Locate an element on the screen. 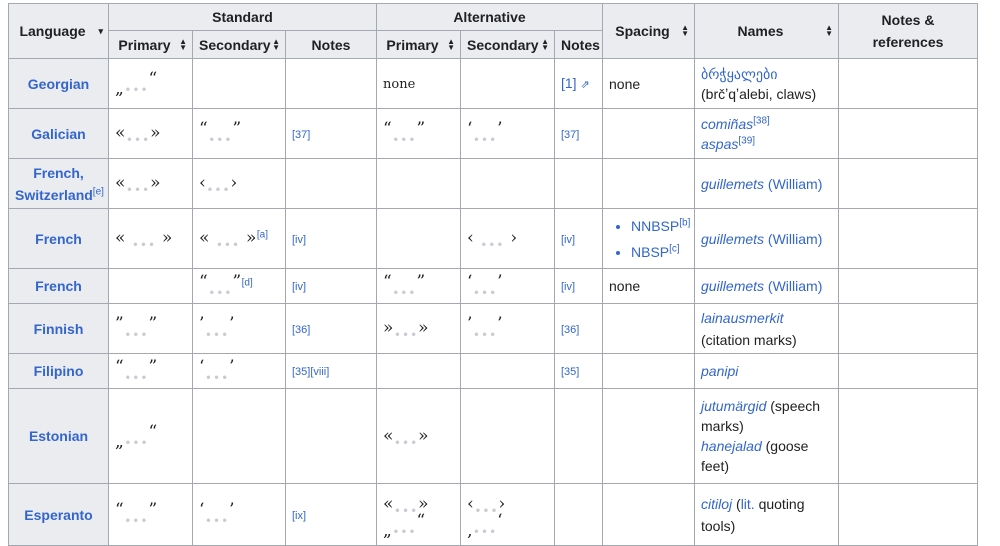 This screenshot has height=546, width=1000. reference-link: [39] is located at coordinates (746, 140).